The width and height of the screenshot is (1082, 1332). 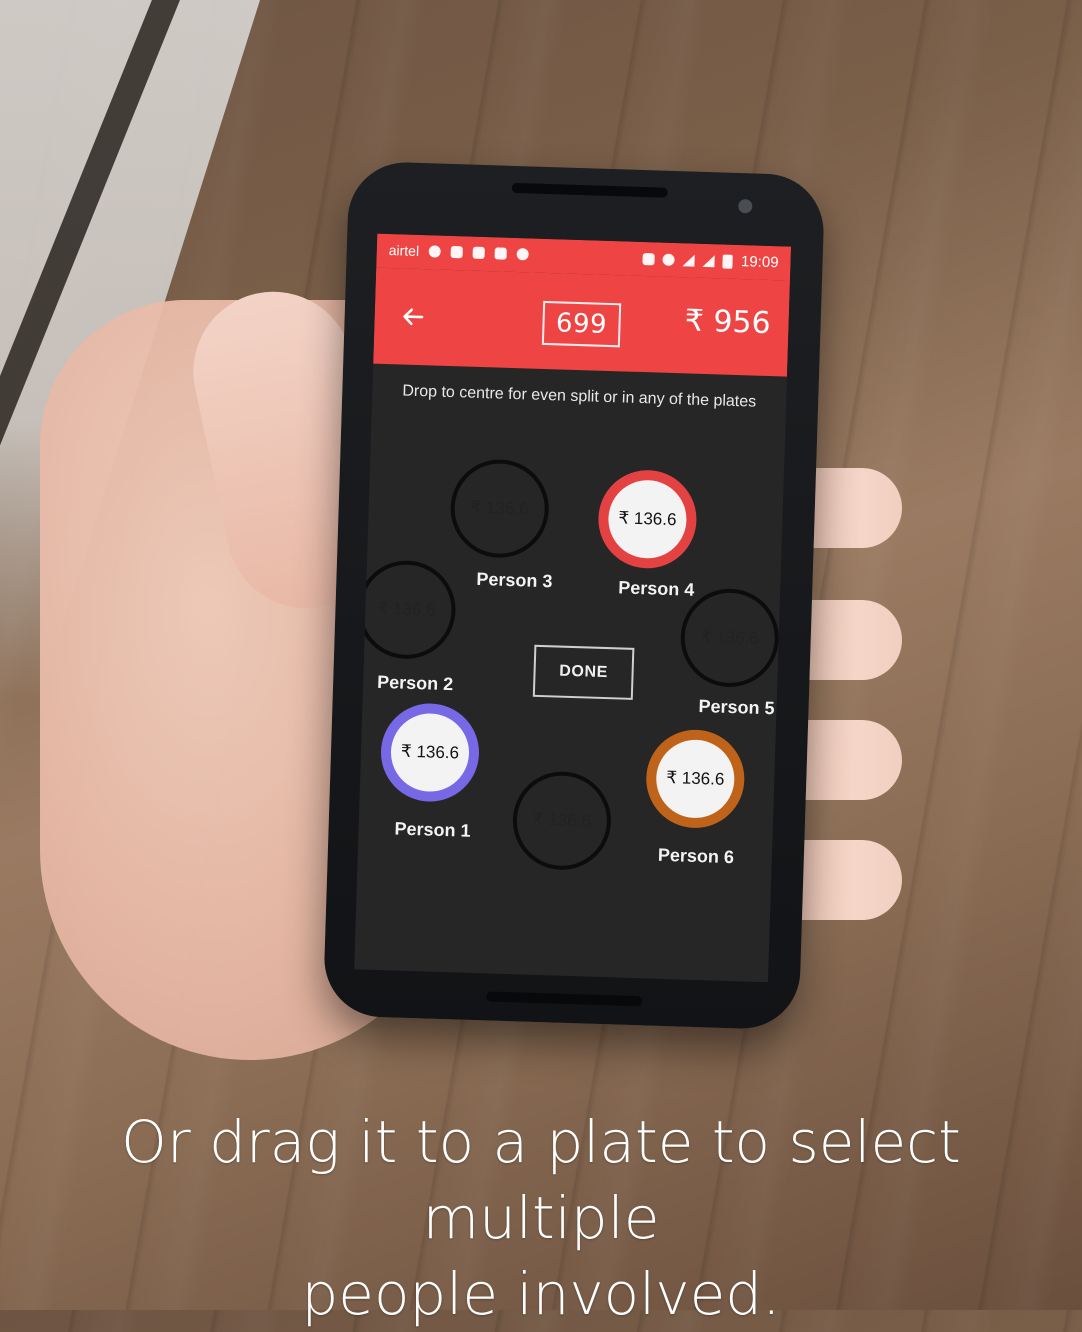 I want to click on status-right: 19:09, so click(x=710, y=261).